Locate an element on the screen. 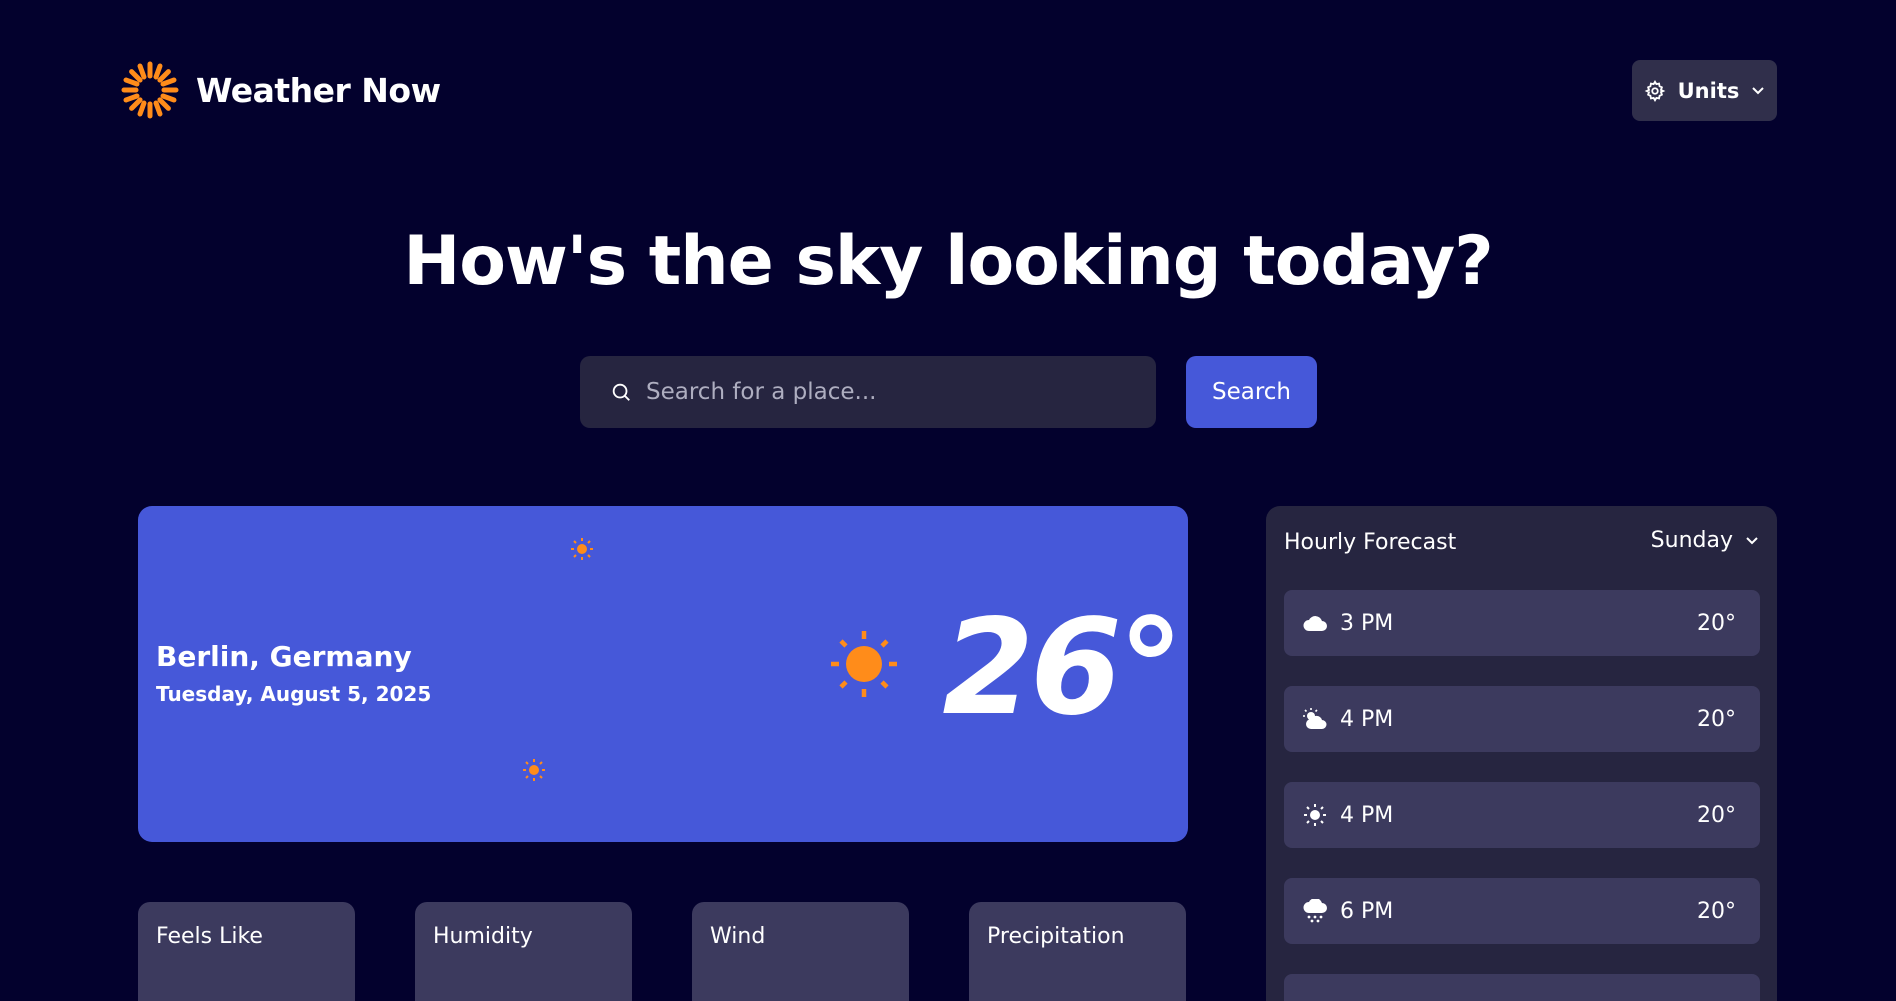  units-dropdown-button: Units is located at coordinates (1704, 90).